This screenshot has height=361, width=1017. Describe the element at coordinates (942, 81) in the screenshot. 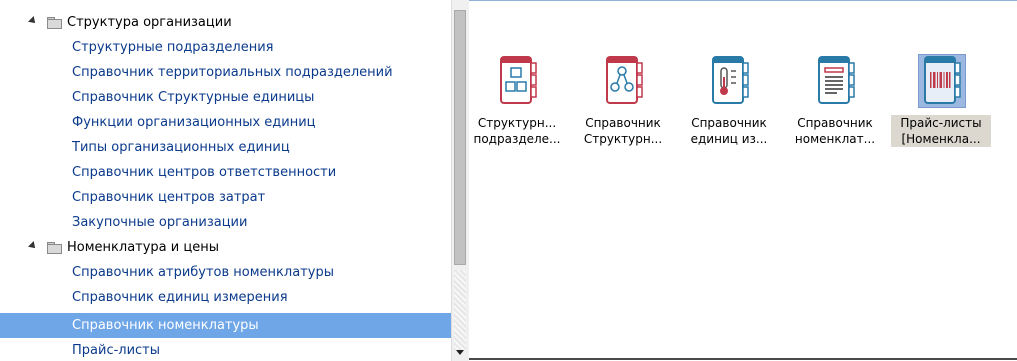

I see `barcode-icon` at that location.